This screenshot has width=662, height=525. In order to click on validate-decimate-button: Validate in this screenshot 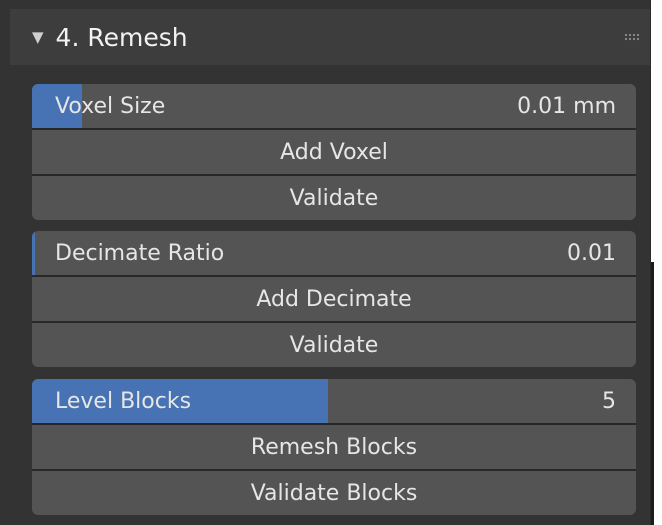, I will do `click(334, 345)`.